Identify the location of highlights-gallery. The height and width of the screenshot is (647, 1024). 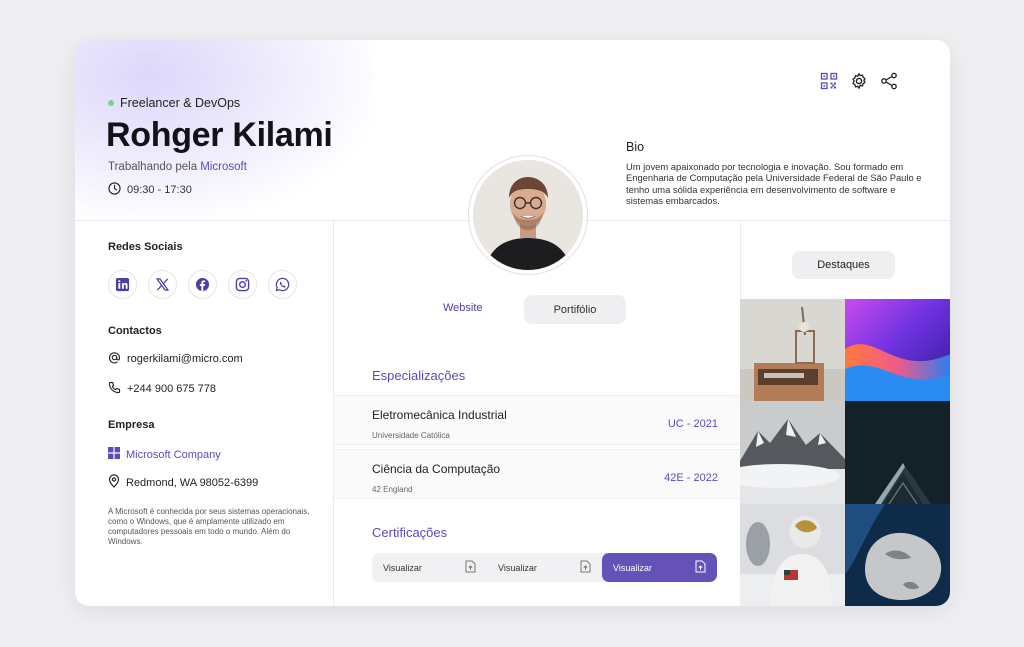
(845, 452).